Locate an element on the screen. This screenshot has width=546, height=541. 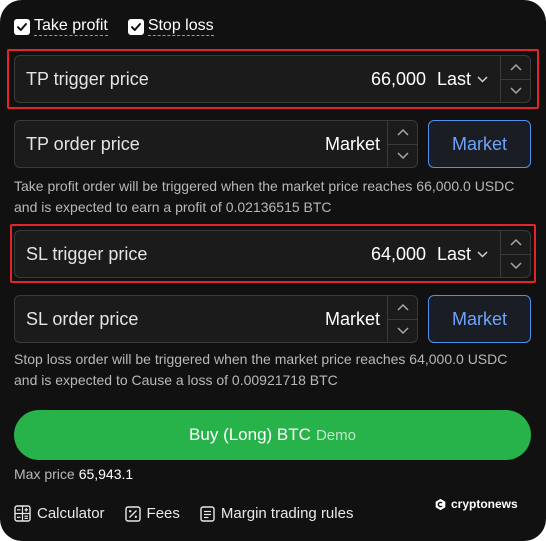
fees-link: Fees is located at coordinates (152, 513).